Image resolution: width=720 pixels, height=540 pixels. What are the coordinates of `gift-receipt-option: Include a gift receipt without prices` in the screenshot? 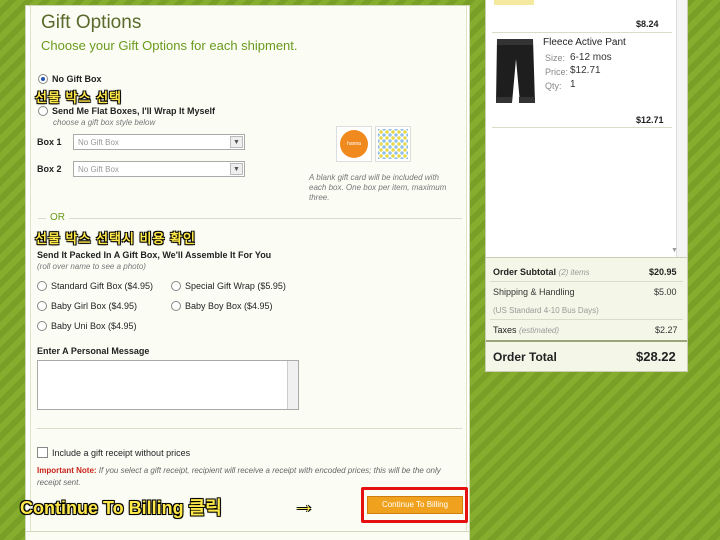 It's located at (113, 452).